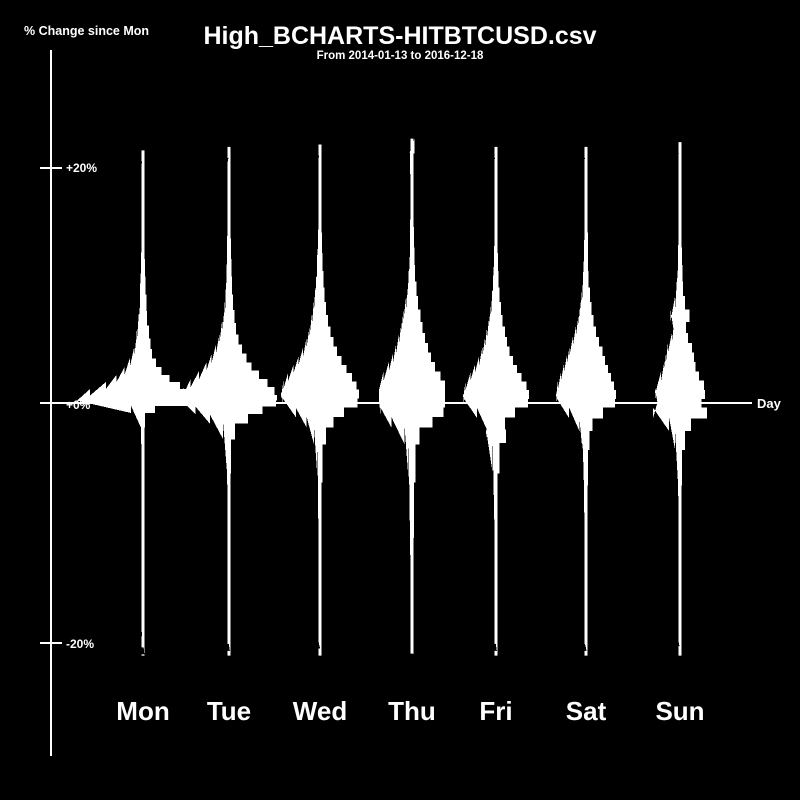 The height and width of the screenshot is (800, 800). What do you see at coordinates (412, 397) in the screenshot?
I see `violin-body-thu` at bounding box center [412, 397].